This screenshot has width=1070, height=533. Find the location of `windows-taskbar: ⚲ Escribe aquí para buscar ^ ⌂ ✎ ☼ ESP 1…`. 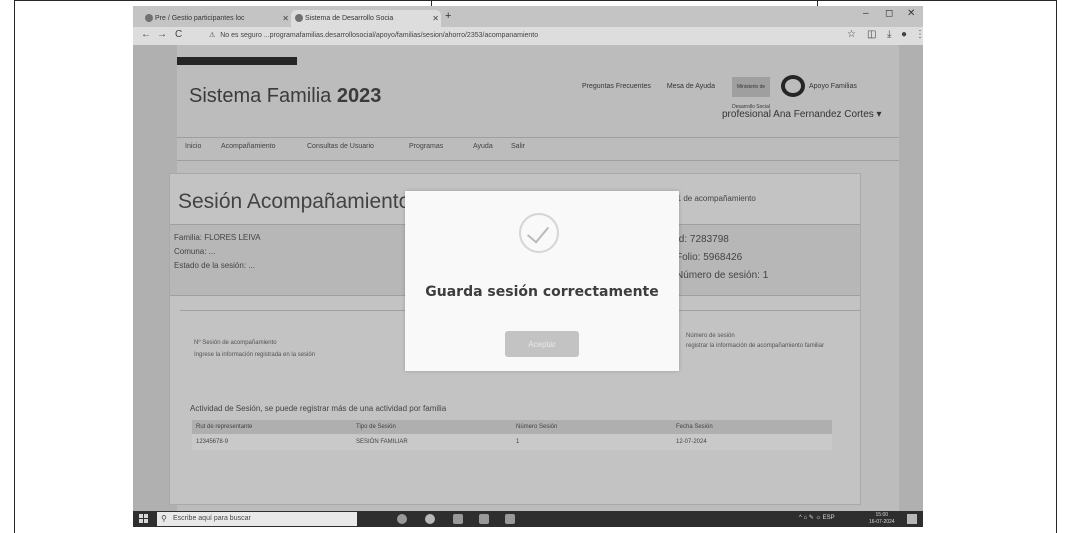

windows-taskbar: ⚲ Escribe aquí para buscar ^ ⌂ ✎ ☼ ESP 1… is located at coordinates (528, 519).